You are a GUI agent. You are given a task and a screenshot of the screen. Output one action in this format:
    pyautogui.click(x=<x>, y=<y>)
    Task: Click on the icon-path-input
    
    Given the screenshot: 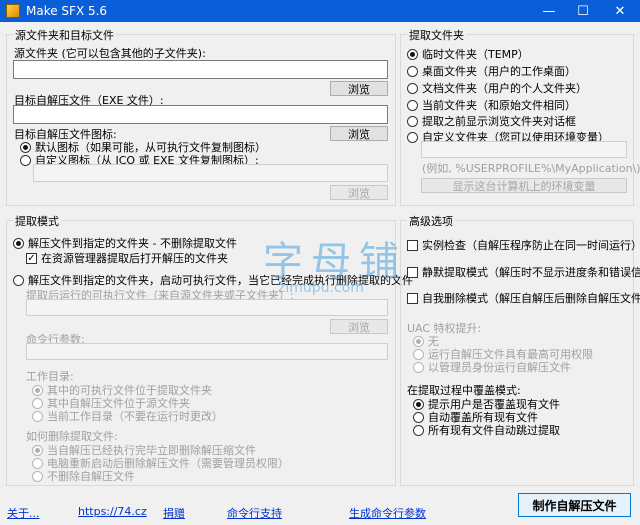 What is the action you would take?
    pyautogui.click(x=210, y=173)
    